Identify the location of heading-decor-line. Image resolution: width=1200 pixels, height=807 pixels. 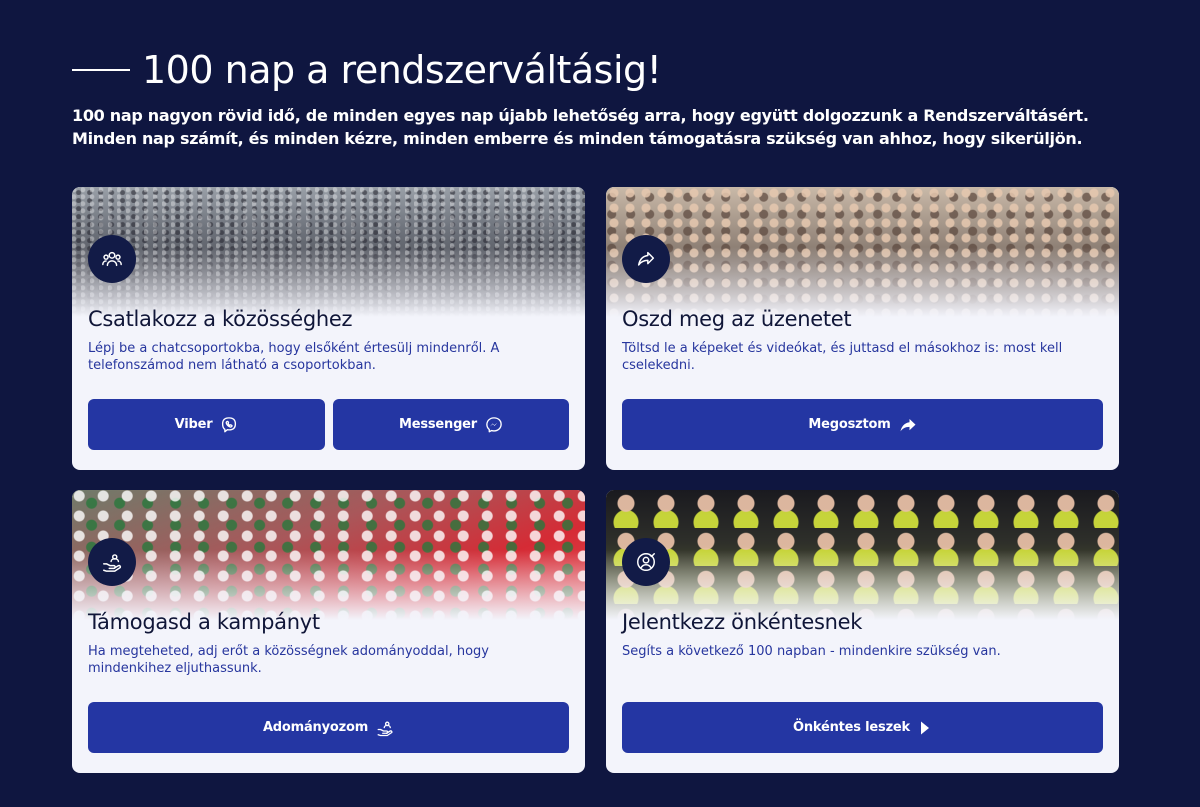
(101, 70).